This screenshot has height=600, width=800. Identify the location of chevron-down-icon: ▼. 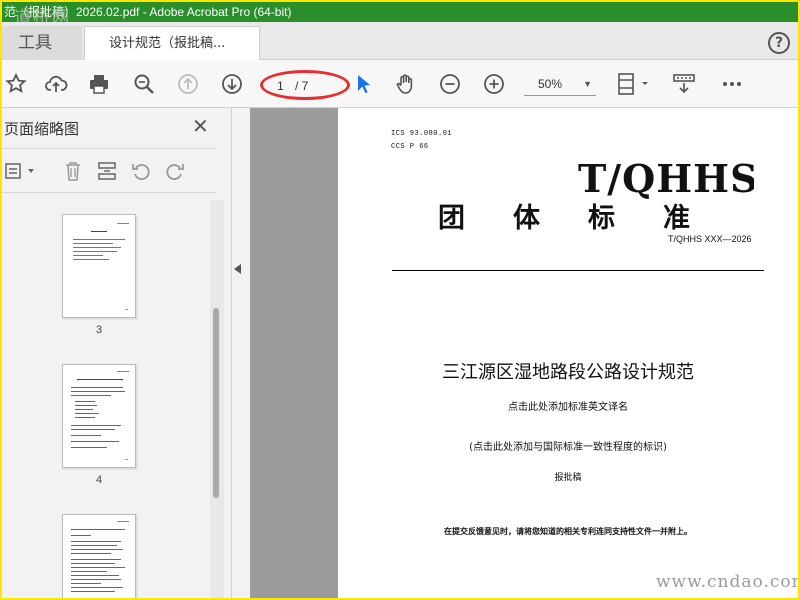
(587, 84).